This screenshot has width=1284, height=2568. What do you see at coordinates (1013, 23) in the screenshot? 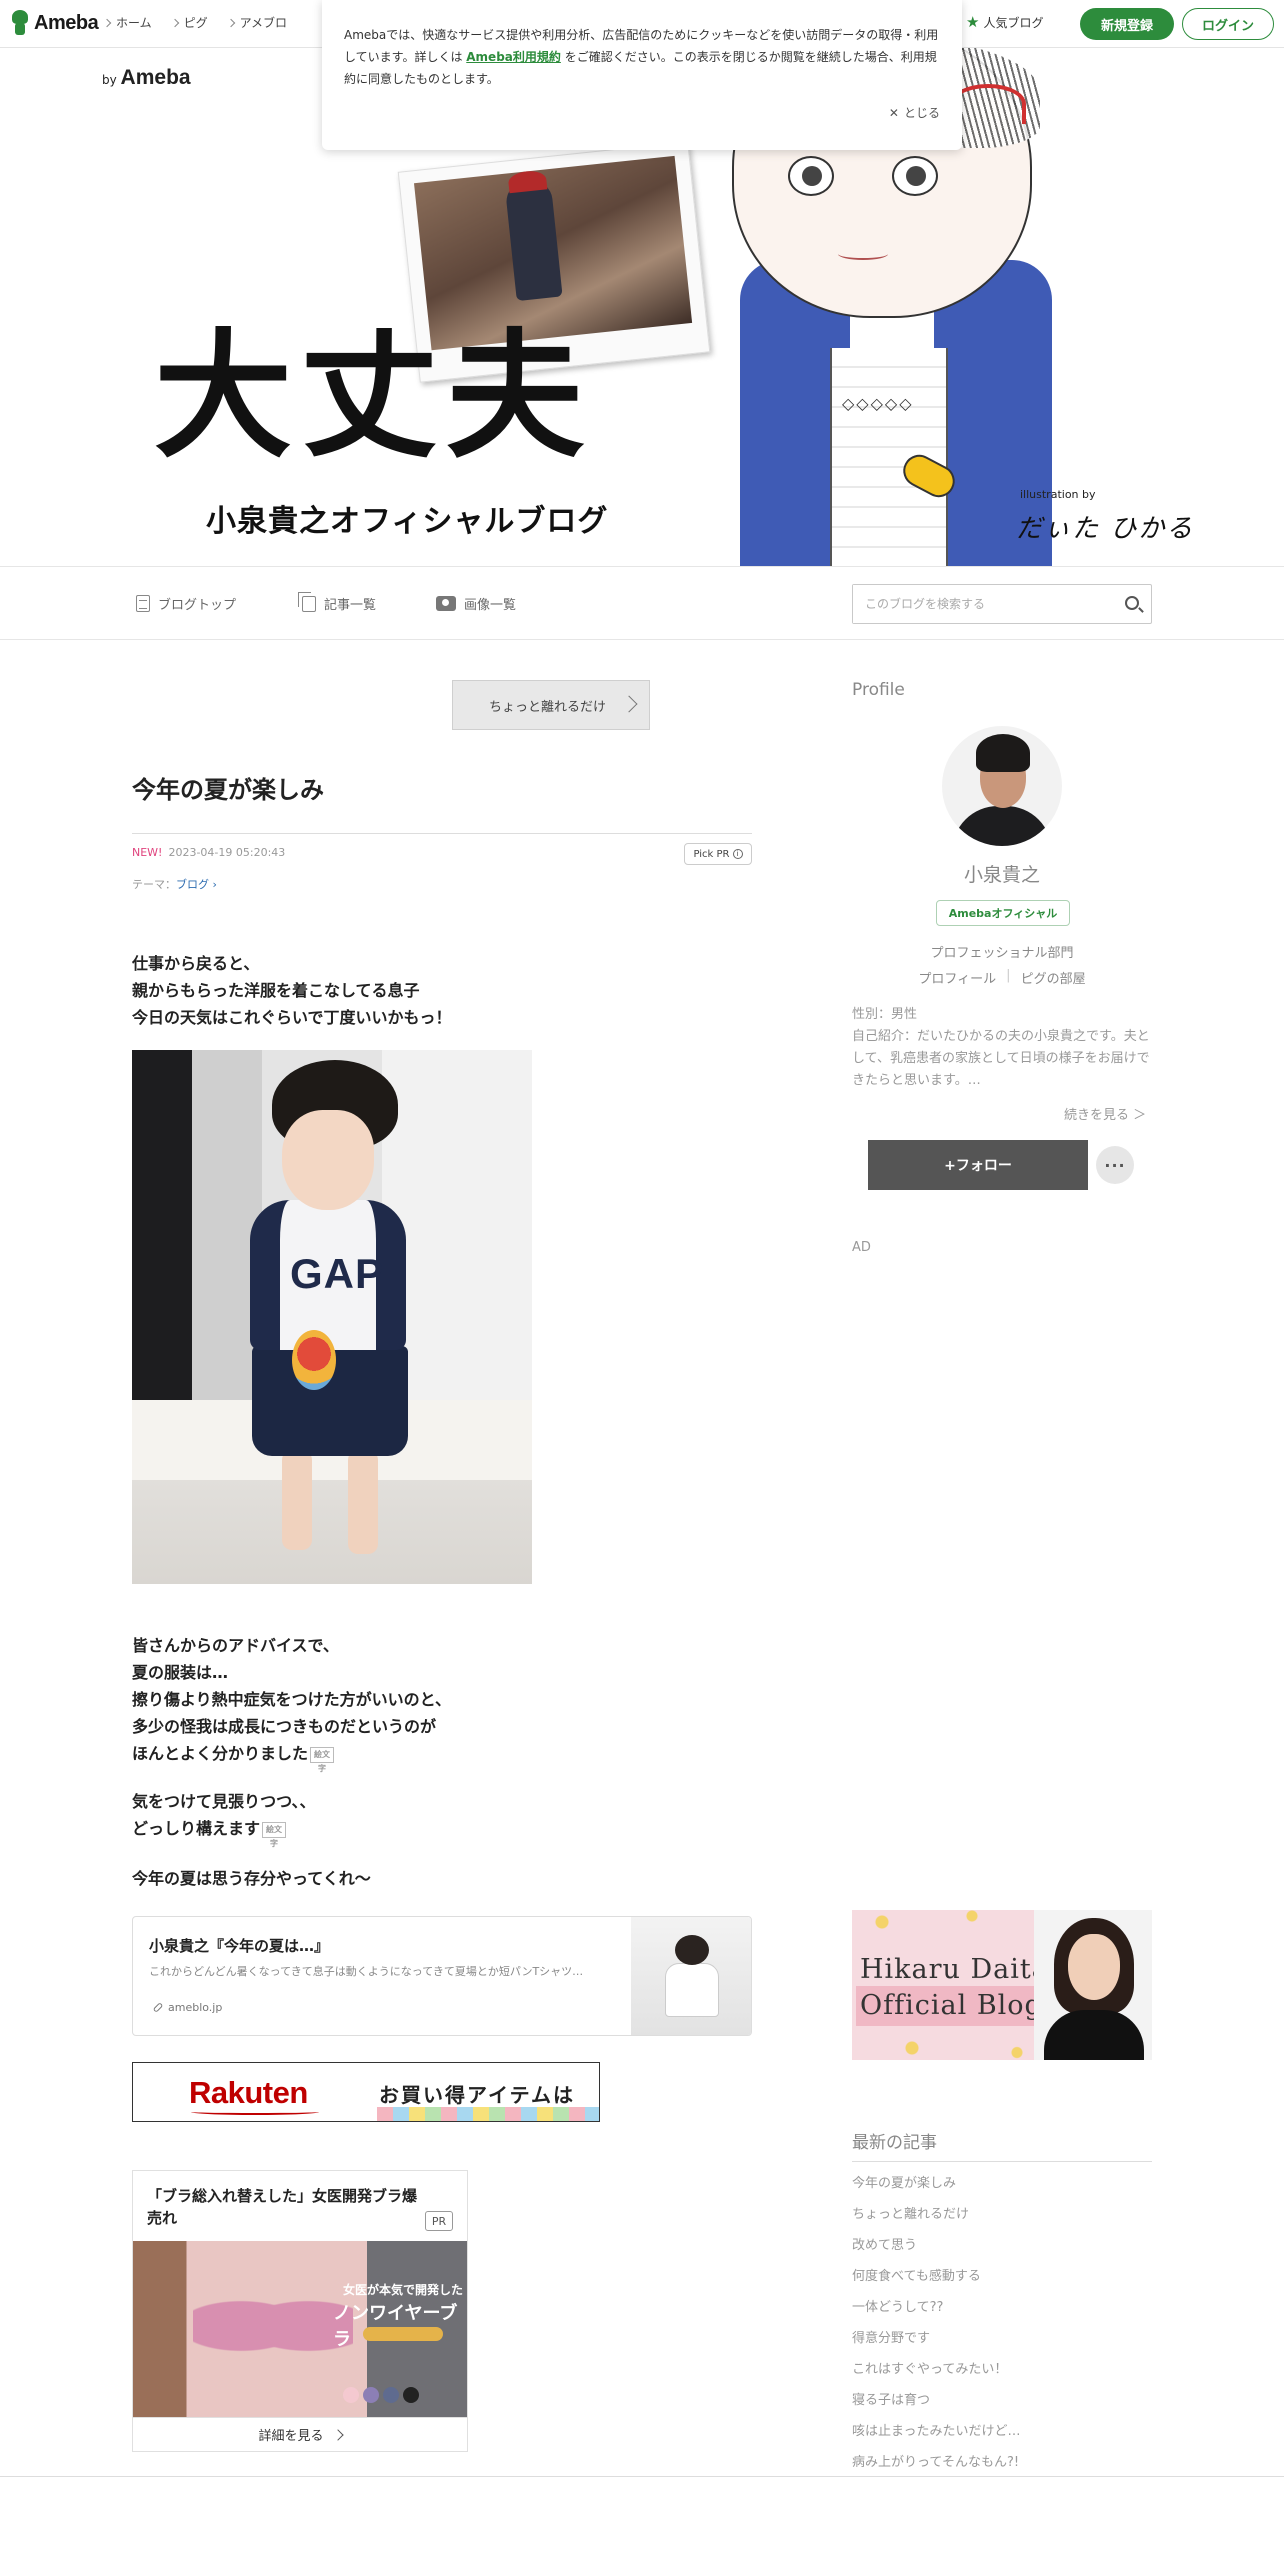
I see `popular-blogs-label: 人気ブログ` at bounding box center [1013, 23].